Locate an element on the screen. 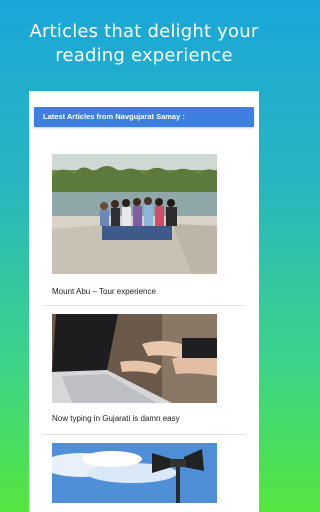 This screenshot has height=512, width=320. promo-headline-line2: reading experience is located at coordinates (144, 55).